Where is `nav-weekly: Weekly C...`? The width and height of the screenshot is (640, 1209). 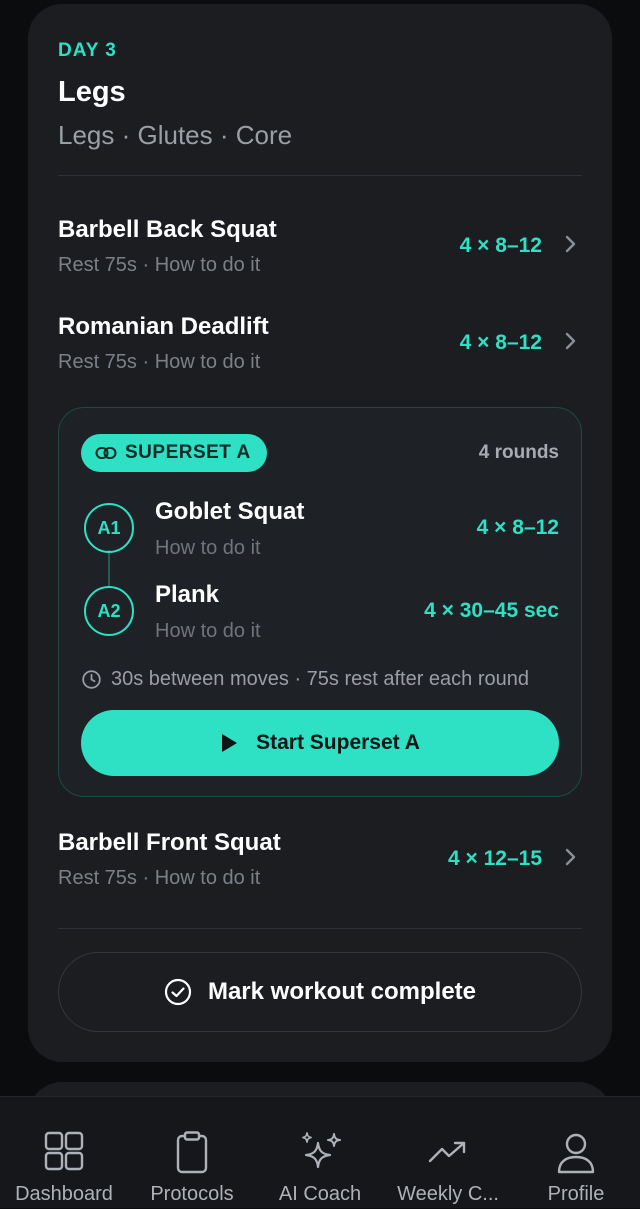
nav-weekly: Weekly C... is located at coordinates (448, 1153).